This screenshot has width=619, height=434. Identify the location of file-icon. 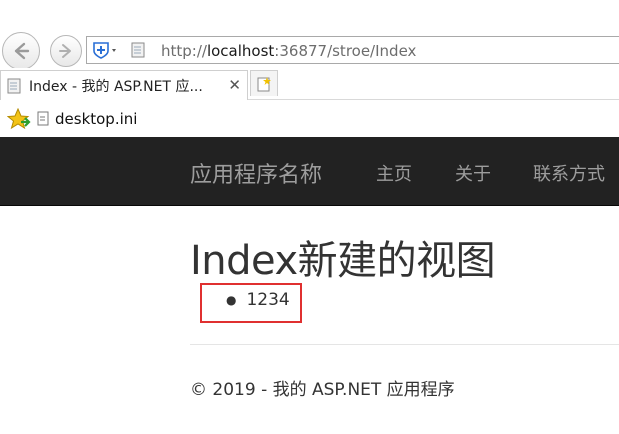
(43, 118).